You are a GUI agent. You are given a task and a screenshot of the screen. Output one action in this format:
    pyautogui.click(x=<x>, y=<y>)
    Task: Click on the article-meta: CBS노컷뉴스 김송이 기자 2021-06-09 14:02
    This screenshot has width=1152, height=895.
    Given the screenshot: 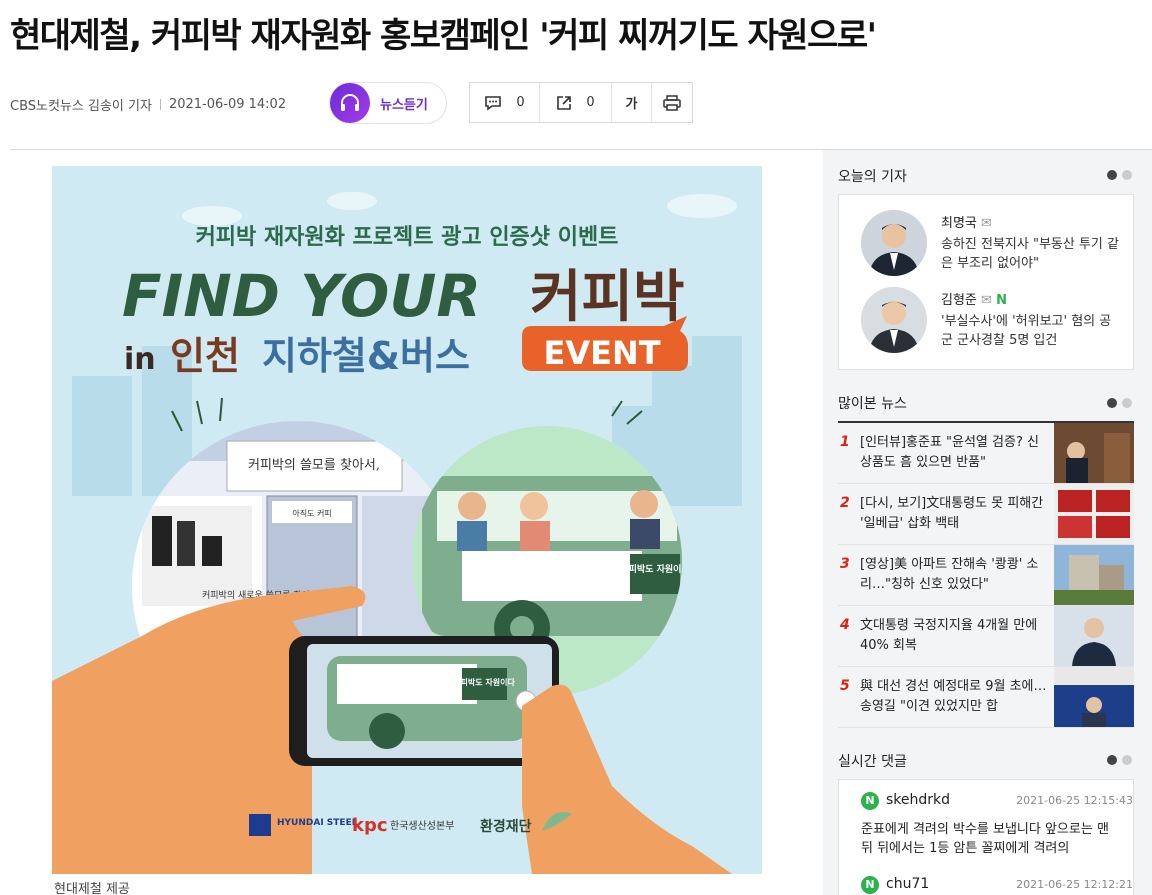 What is the action you would take?
    pyautogui.click(x=148, y=104)
    